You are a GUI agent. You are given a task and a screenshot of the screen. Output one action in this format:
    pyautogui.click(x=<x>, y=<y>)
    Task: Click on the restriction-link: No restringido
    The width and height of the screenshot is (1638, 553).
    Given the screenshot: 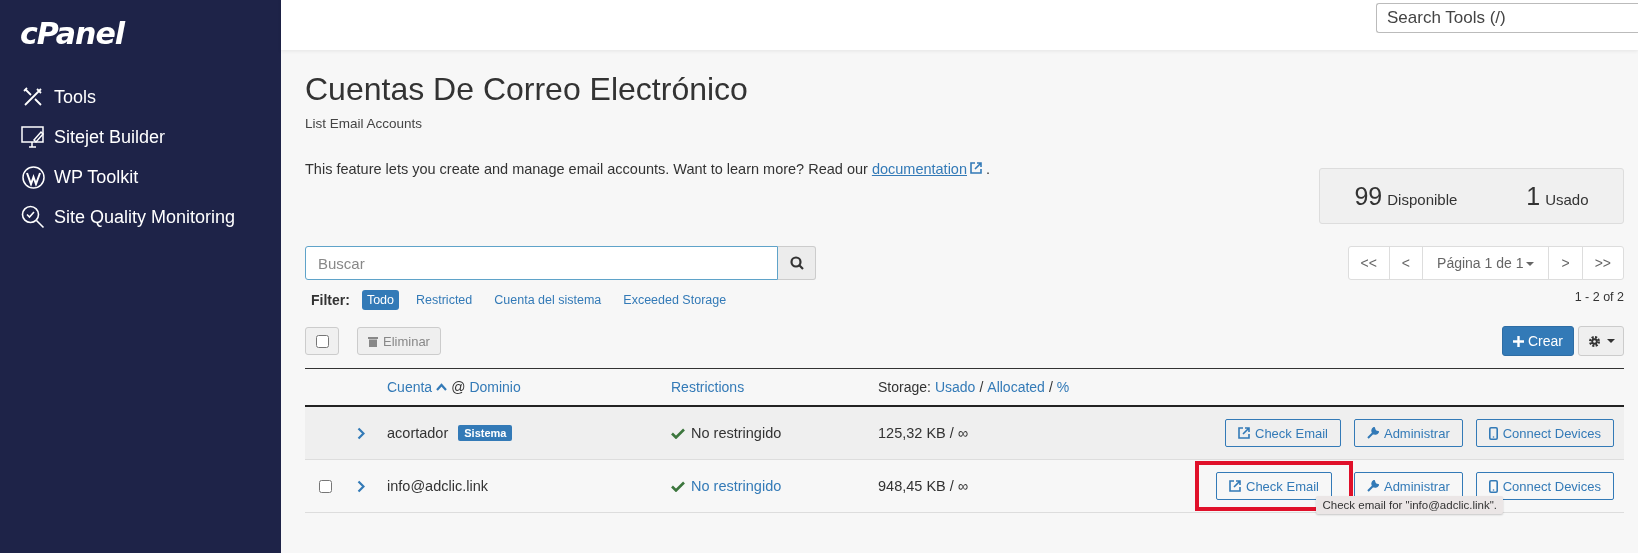 What is the action you would take?
    pyautogui.click(x=736, y=486)
    